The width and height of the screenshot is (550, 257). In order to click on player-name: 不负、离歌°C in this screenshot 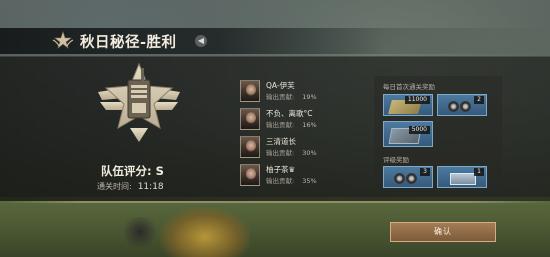, I will do `click(289, 113)`.